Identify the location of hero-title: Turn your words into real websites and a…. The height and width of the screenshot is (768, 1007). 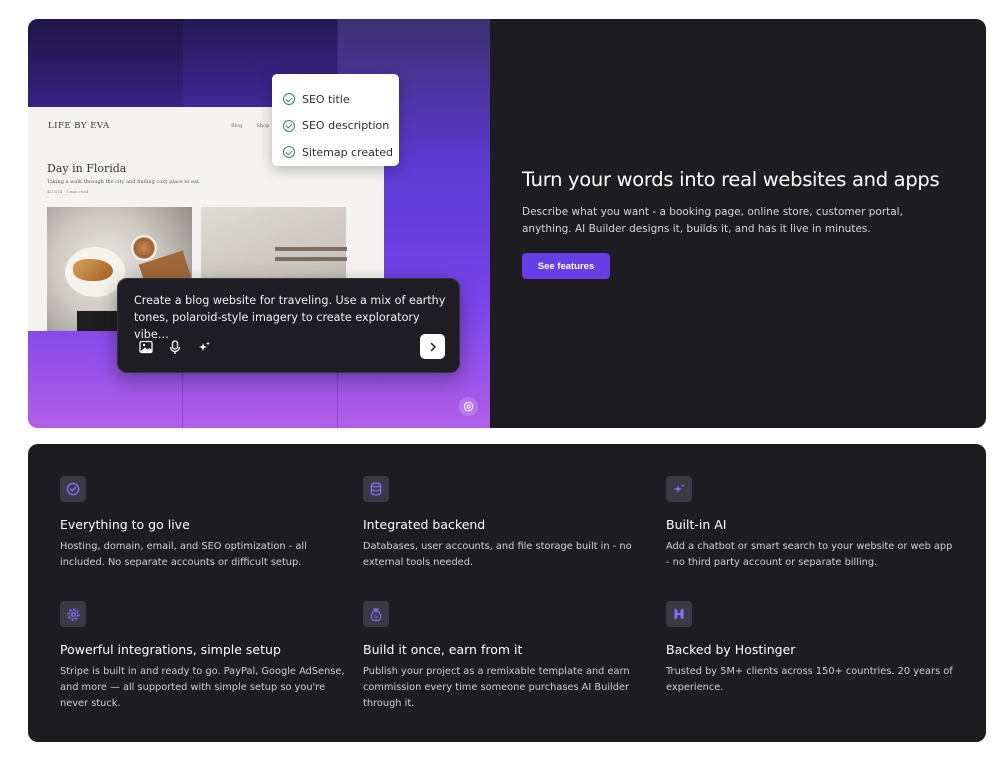
(731, 179).